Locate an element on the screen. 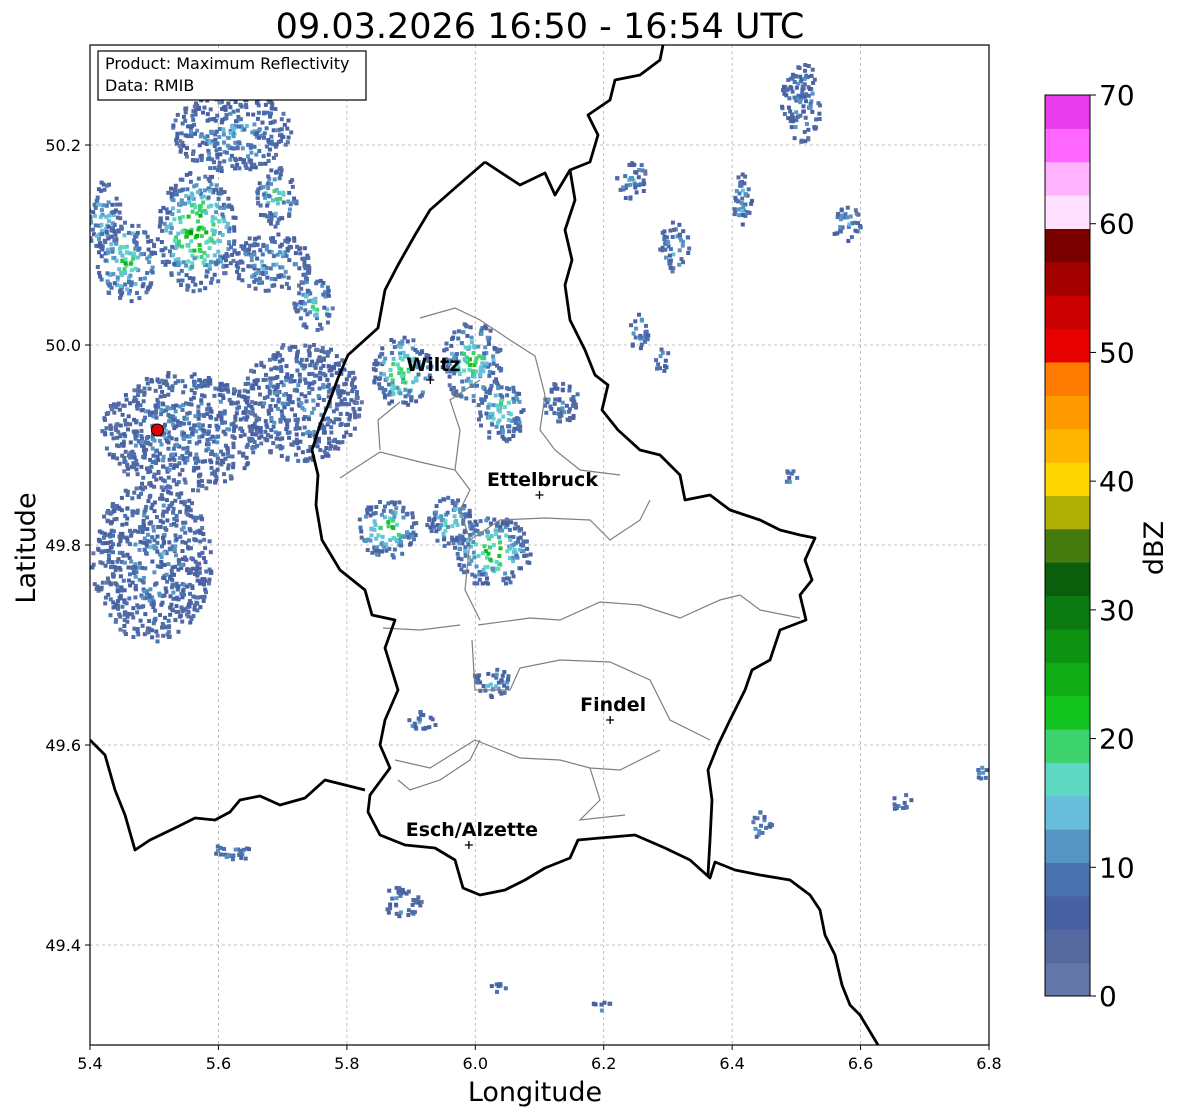 This screenshot has width=1179, height=1117. colorbar-segment is located at coordinates (1067, 245).